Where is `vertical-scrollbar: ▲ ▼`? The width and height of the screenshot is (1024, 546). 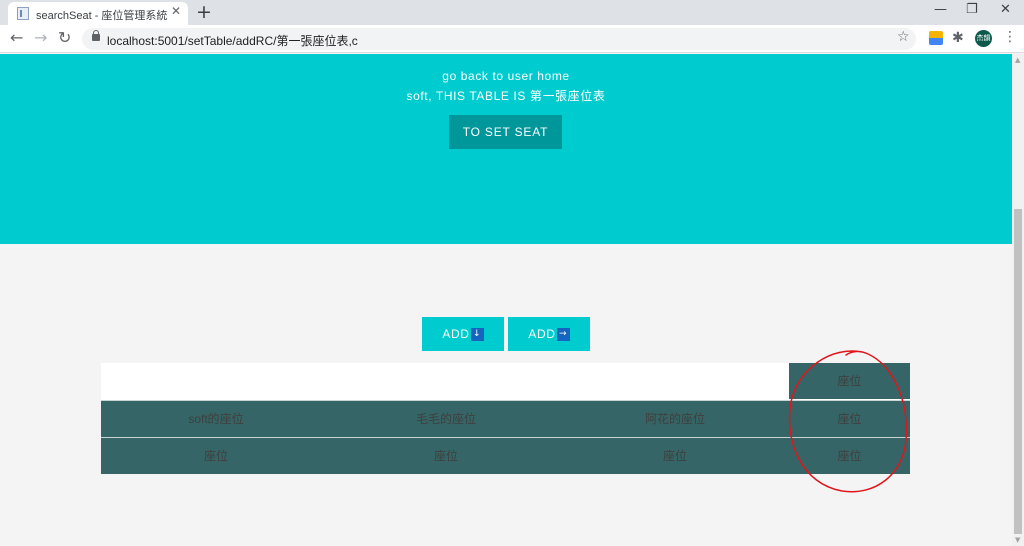 vertical-scrollbar: ▲ ▼ is located at coordinates (1018, 300).